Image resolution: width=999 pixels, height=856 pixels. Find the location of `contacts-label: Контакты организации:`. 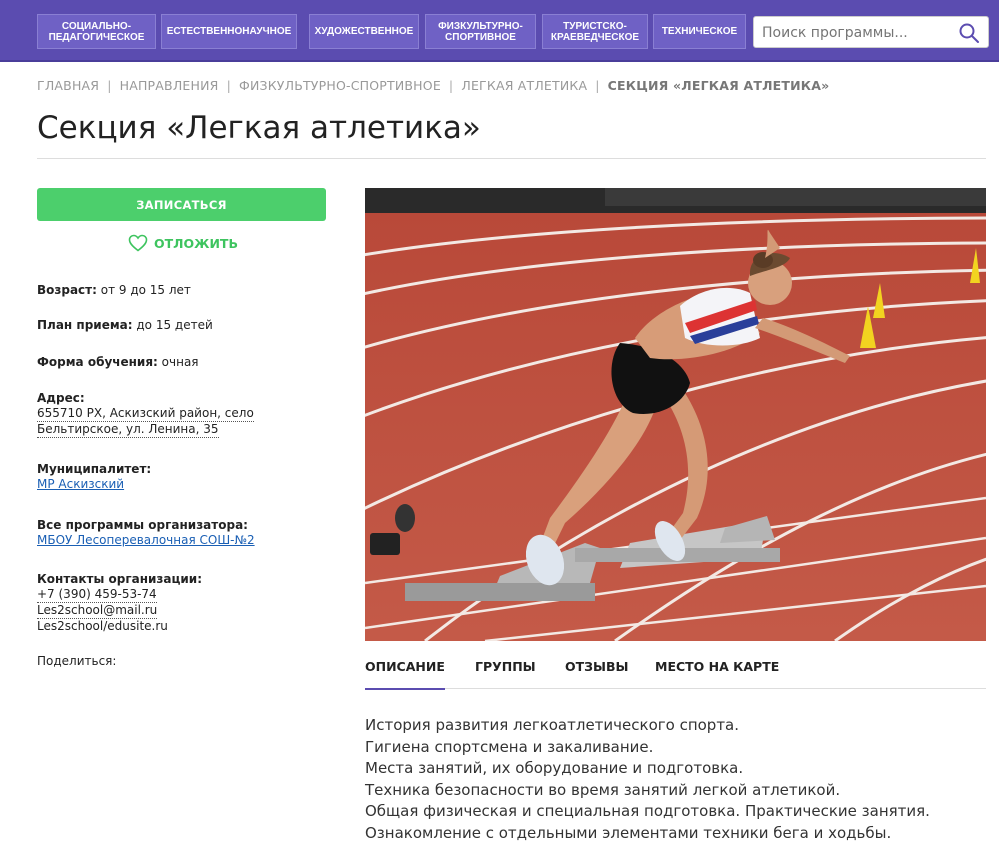

contacts-label: Контакты организации: is located at coordinates (120, 579).